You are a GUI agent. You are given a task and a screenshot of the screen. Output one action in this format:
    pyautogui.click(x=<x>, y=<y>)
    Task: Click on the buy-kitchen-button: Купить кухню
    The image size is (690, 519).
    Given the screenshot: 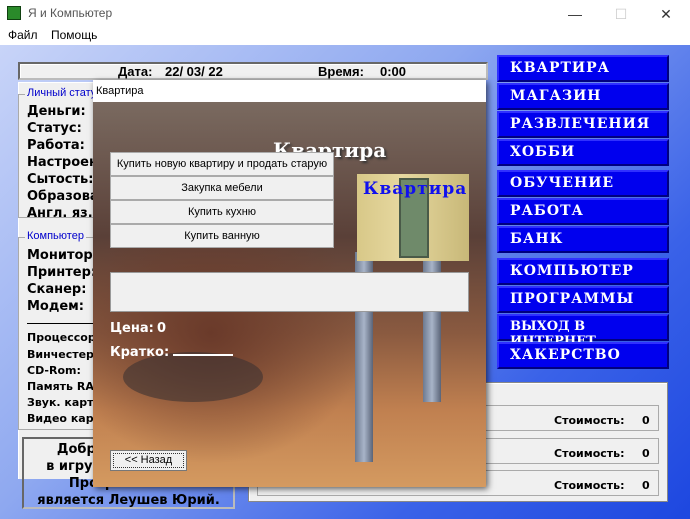 What is the action you would take?
    pyautogui.click(x=222, y=212)
    